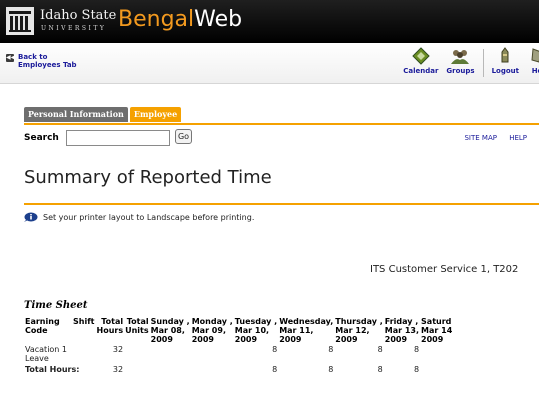 The image size is (539, 398). I want to click on tab-personal-information: Personal Information, so click(76, 114).